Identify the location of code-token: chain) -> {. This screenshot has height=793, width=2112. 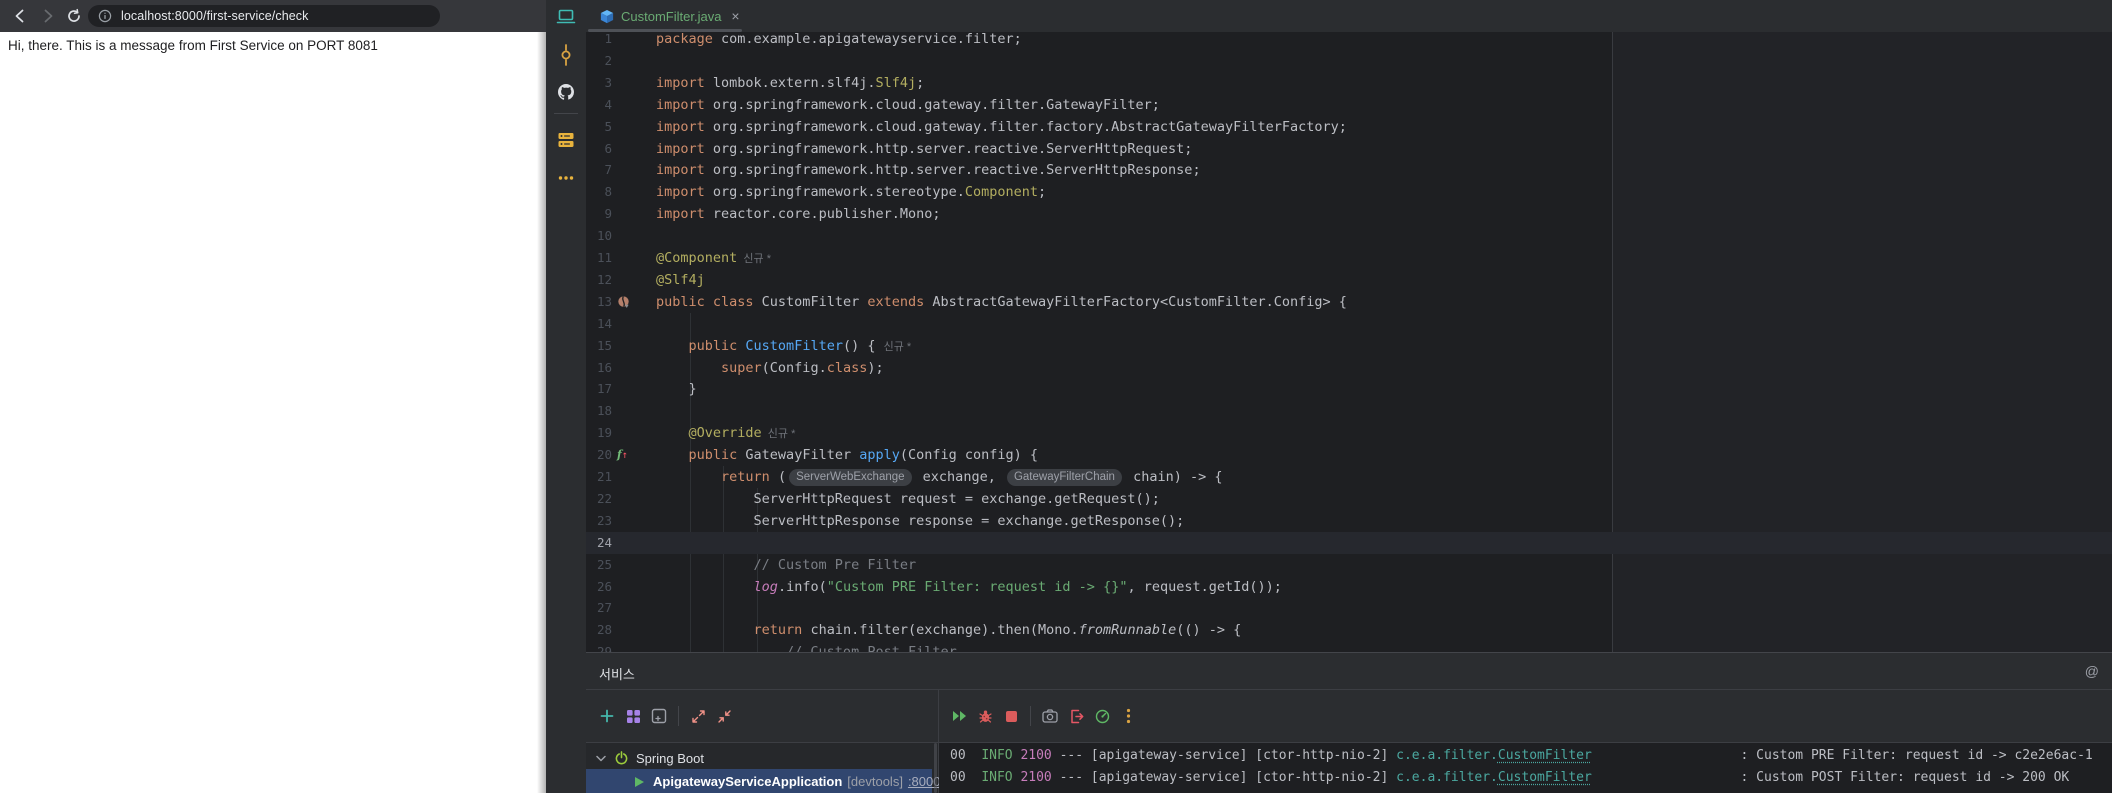
(1173, 477).